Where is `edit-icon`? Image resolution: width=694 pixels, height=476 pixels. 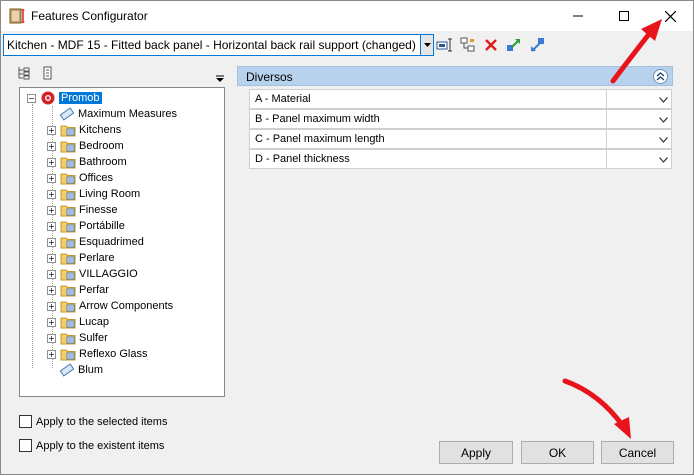
edit-icon is located at coordinates (445, 45).